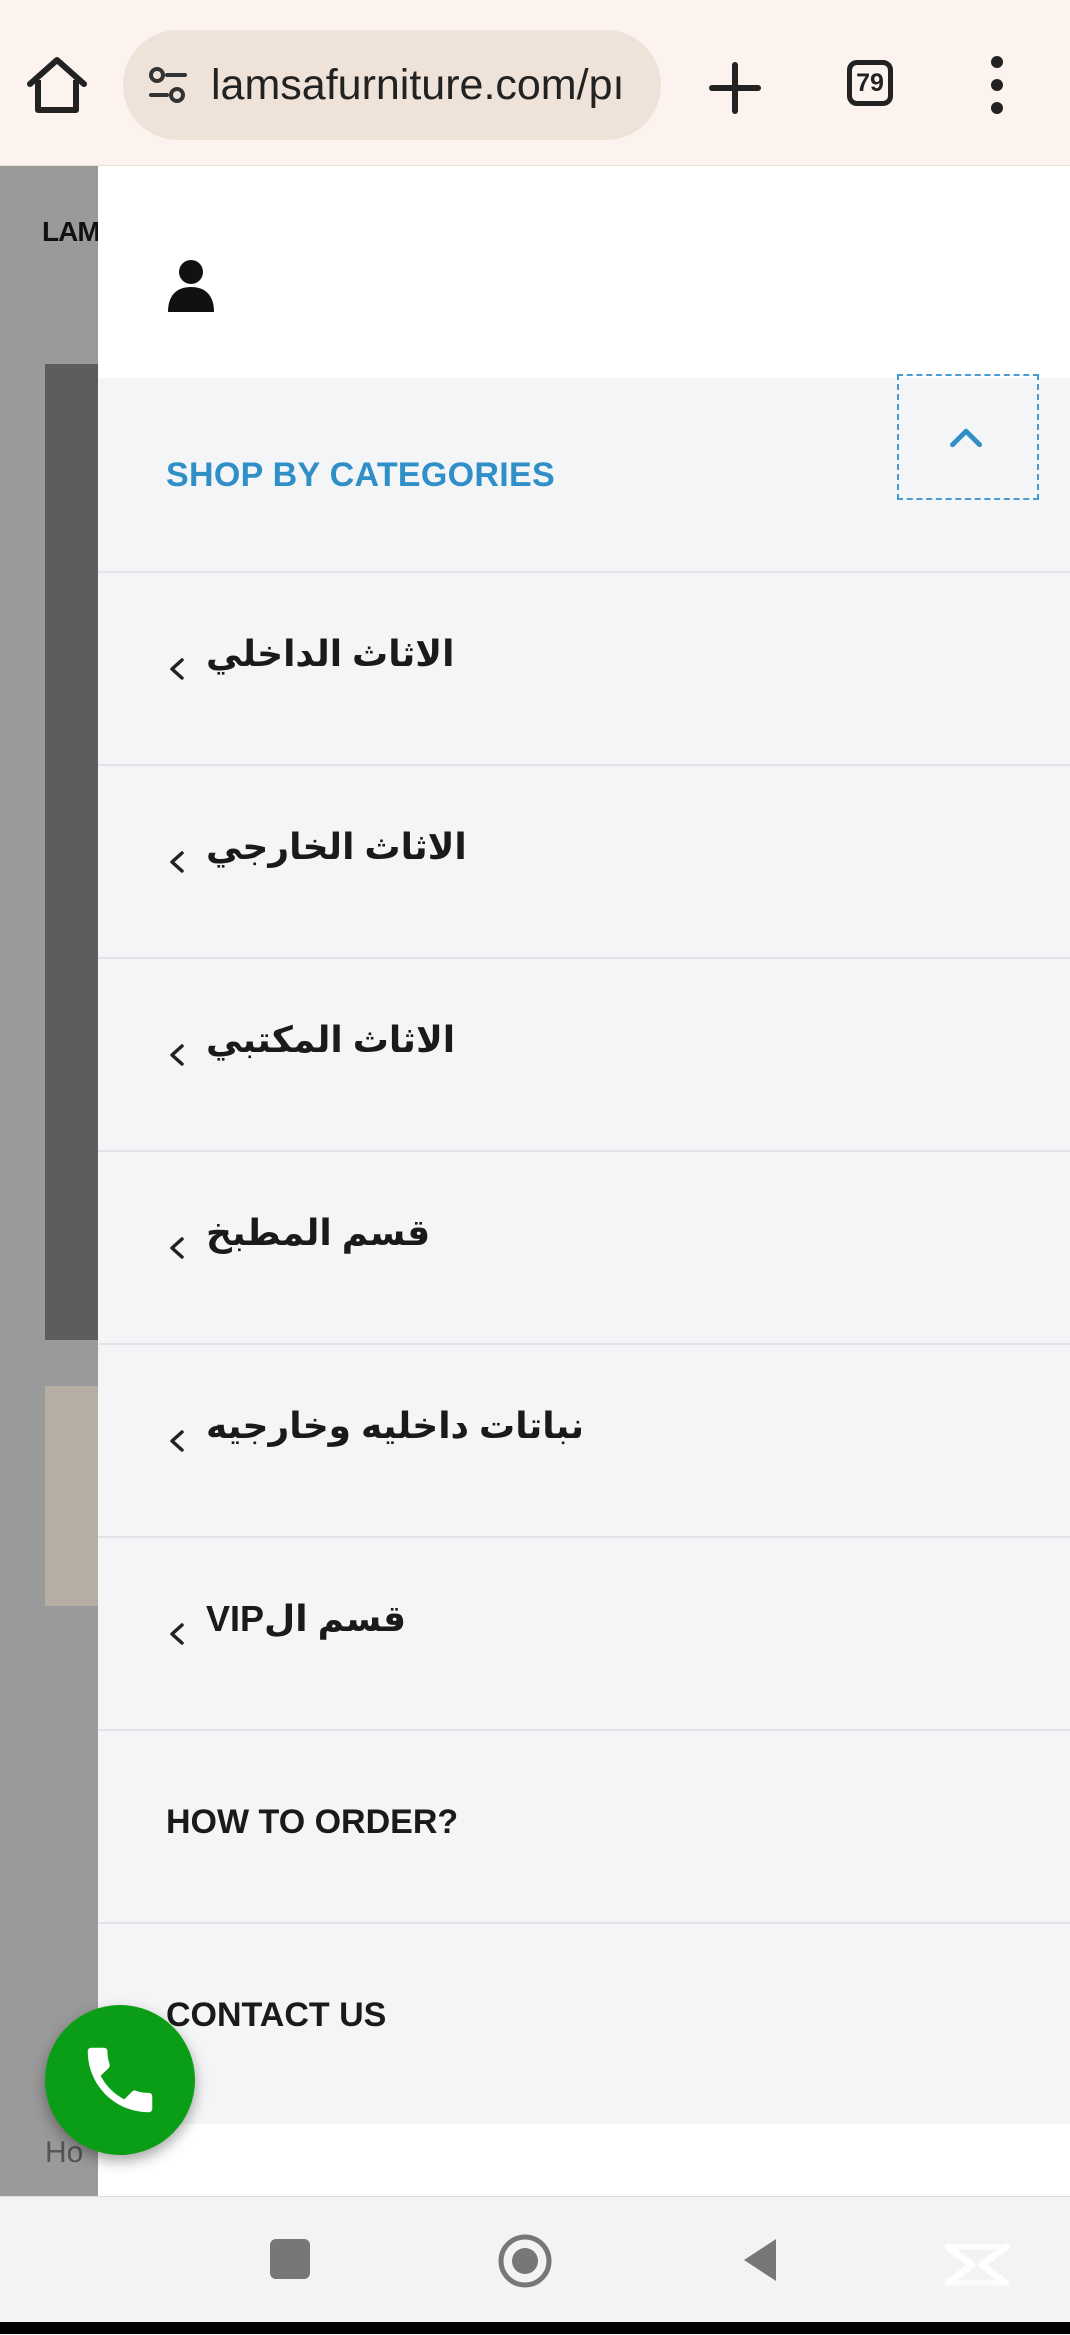  Describe the element at coordinates (431, 85) in the screenshot. I see `url-text: lamsafurniture.com/pı` at that location.